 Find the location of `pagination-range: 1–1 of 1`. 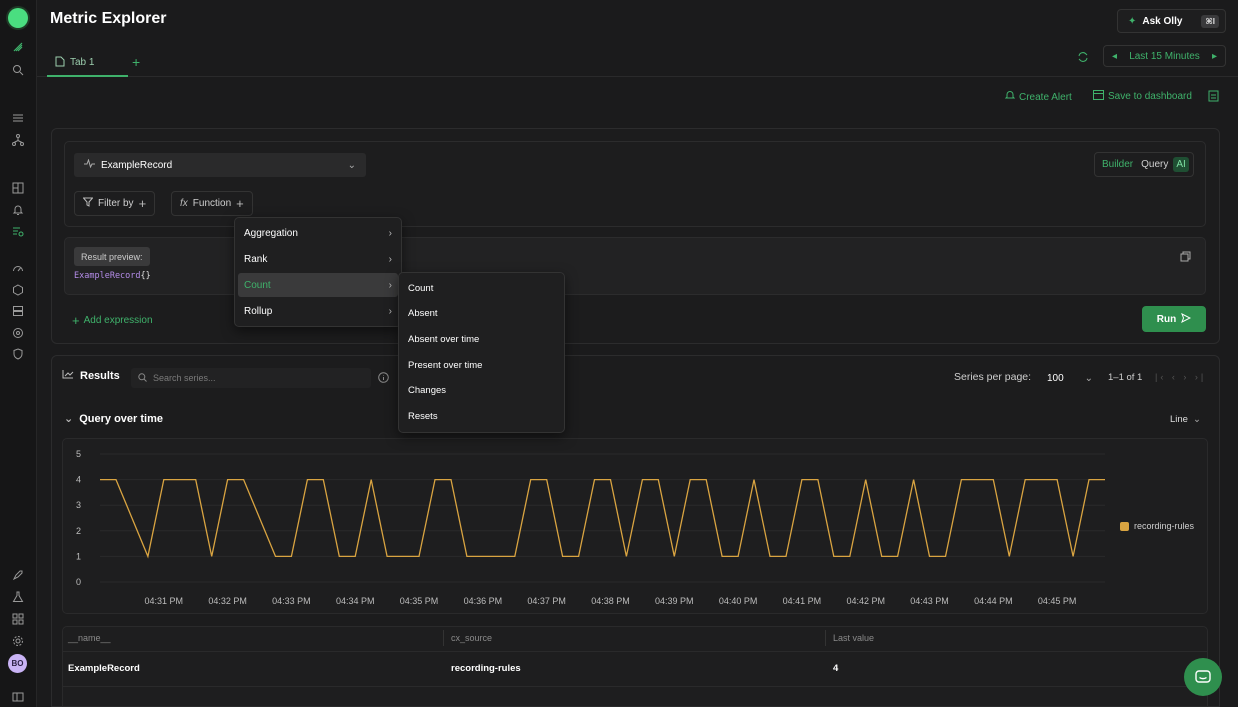

pagination-range: 1–1 of 1 is located at coordinates (1125, 377).